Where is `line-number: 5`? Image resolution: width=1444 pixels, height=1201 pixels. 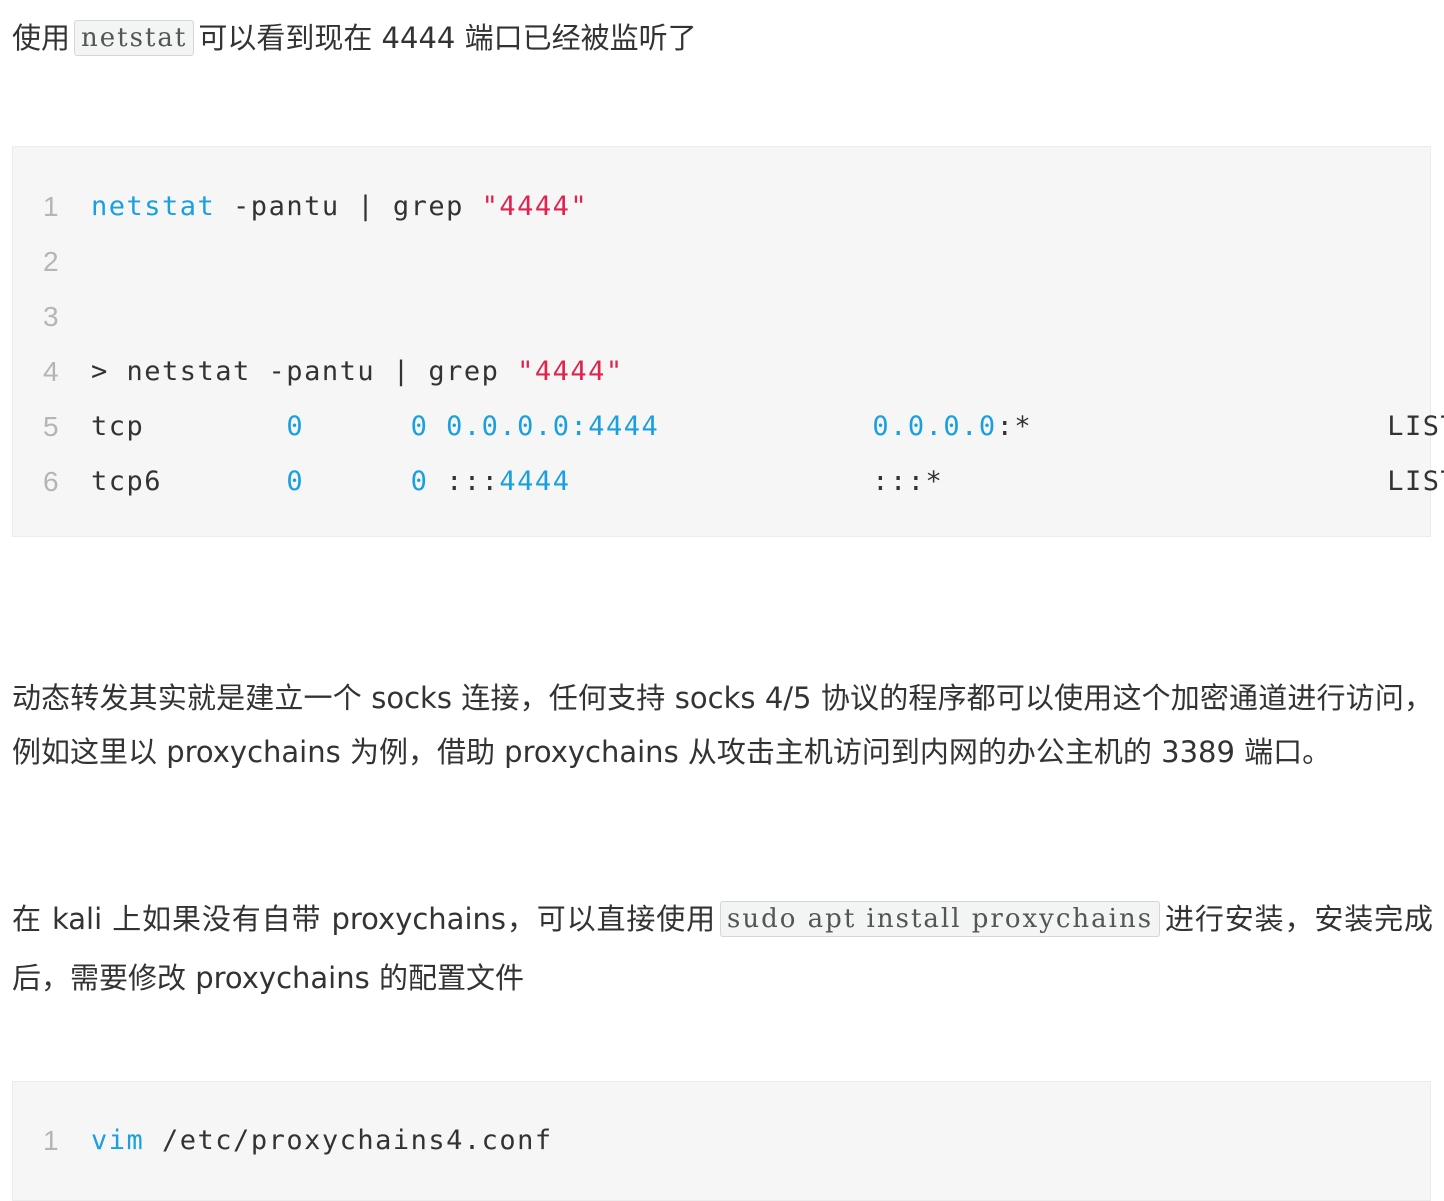
line-number: 5 is located at coordinates (51, 426).